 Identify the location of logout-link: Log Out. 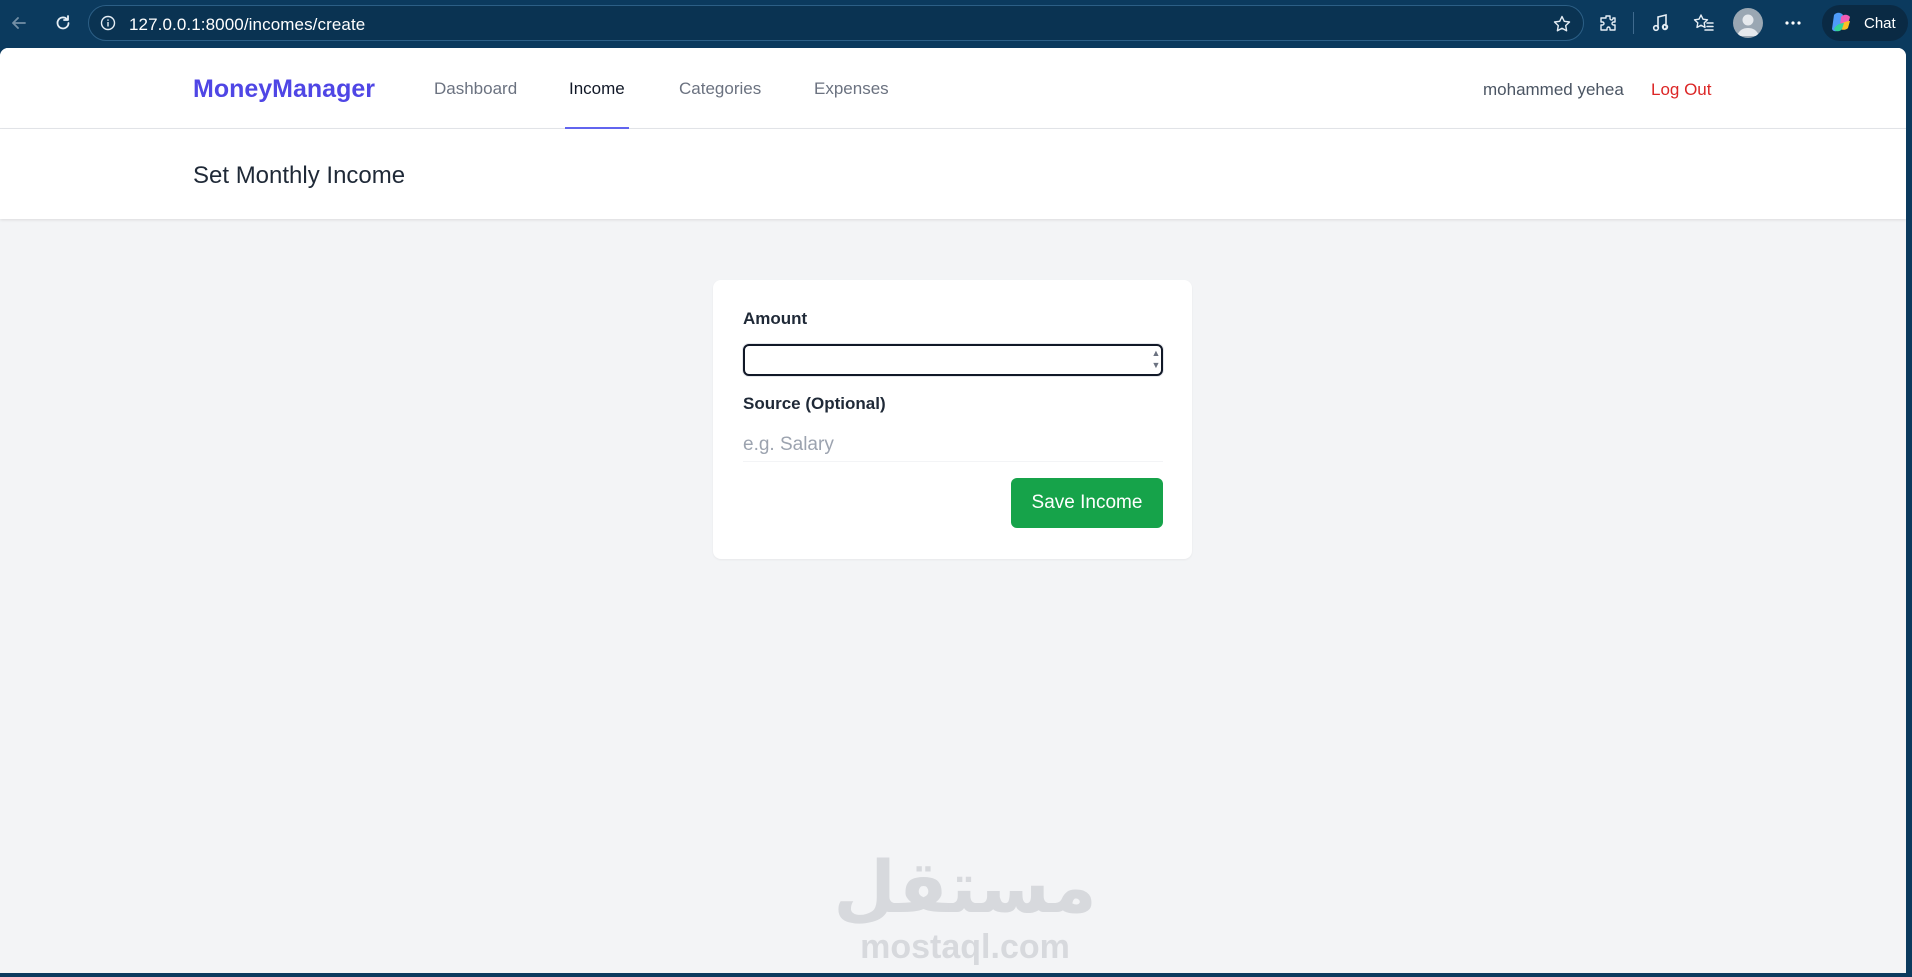
(1681, 90).